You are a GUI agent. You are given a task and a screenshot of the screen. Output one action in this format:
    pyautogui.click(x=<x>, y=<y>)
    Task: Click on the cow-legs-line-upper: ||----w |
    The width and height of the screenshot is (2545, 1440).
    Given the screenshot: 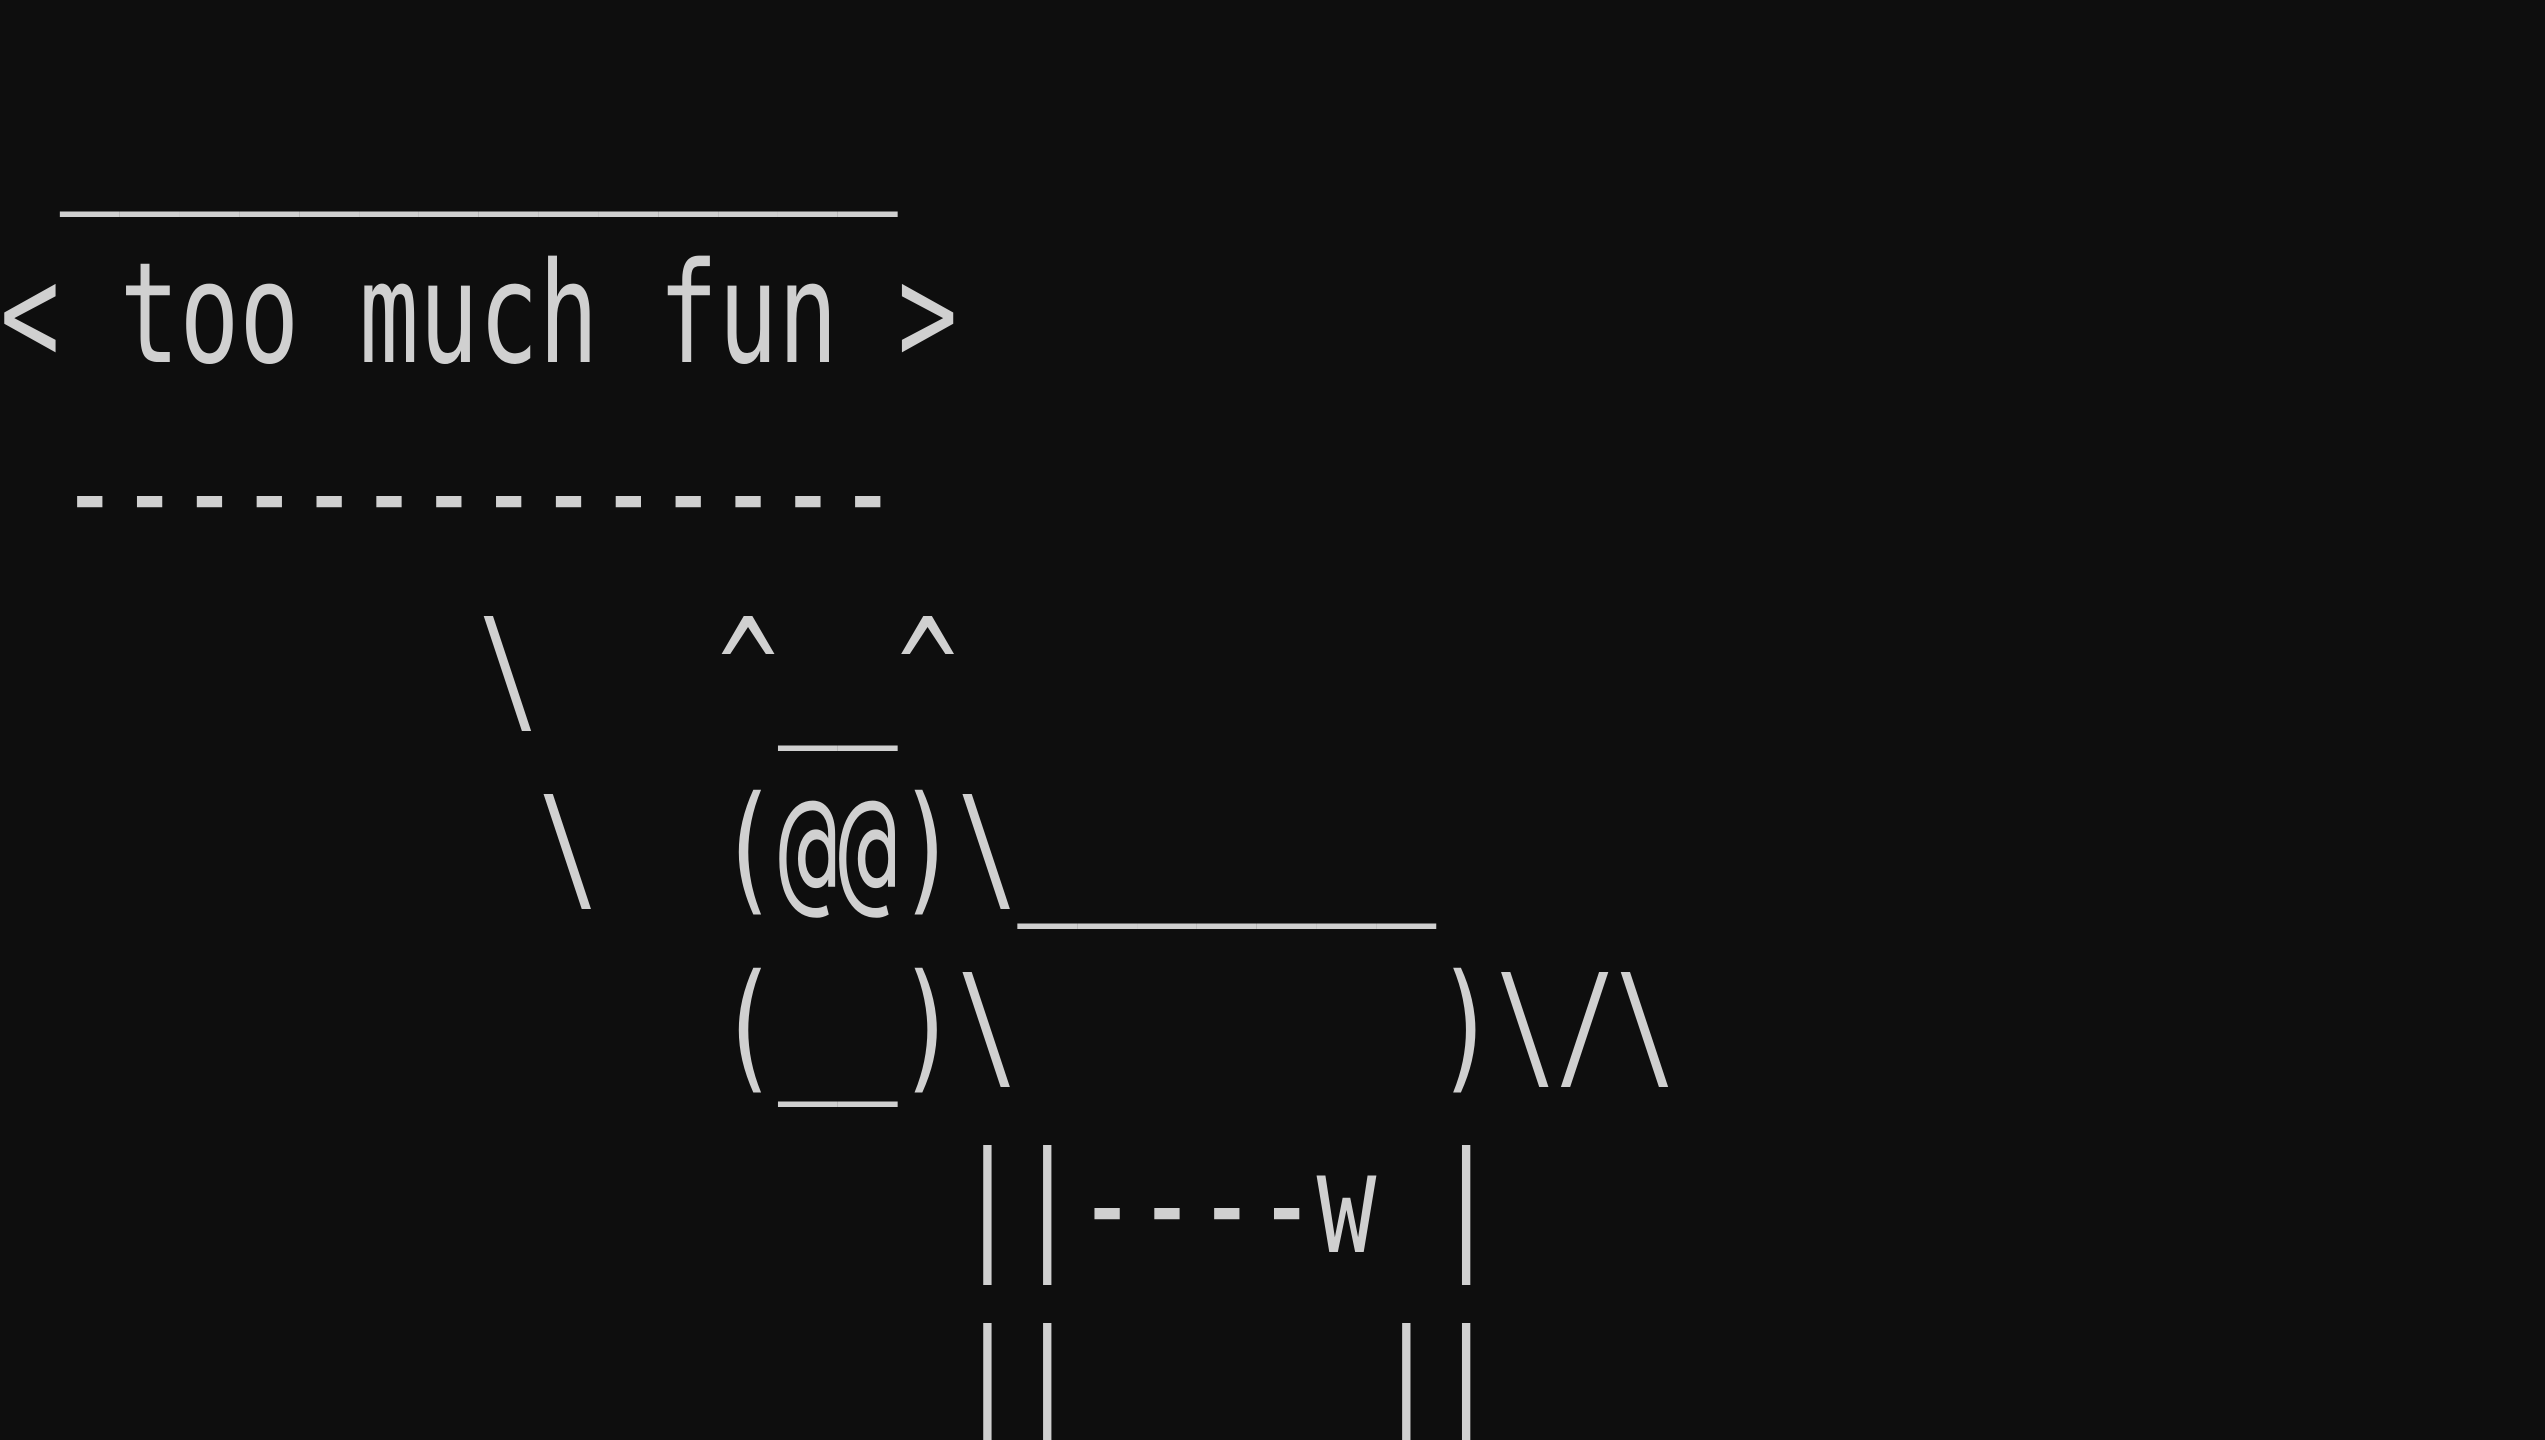 What is the action you would take?
    pyautogui.click(x=748, y=1204)
    